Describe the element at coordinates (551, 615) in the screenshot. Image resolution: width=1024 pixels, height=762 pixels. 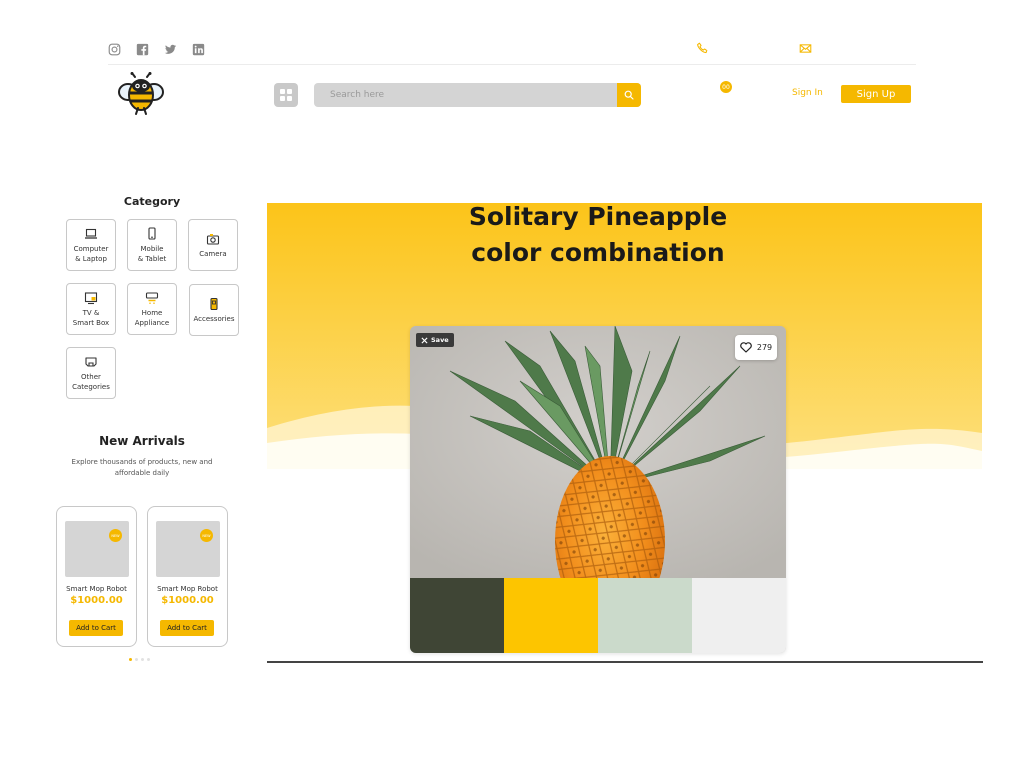
I see `swatch-yellow` at that location.